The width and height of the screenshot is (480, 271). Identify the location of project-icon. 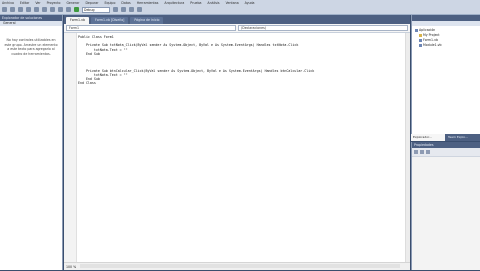
(416, 30).